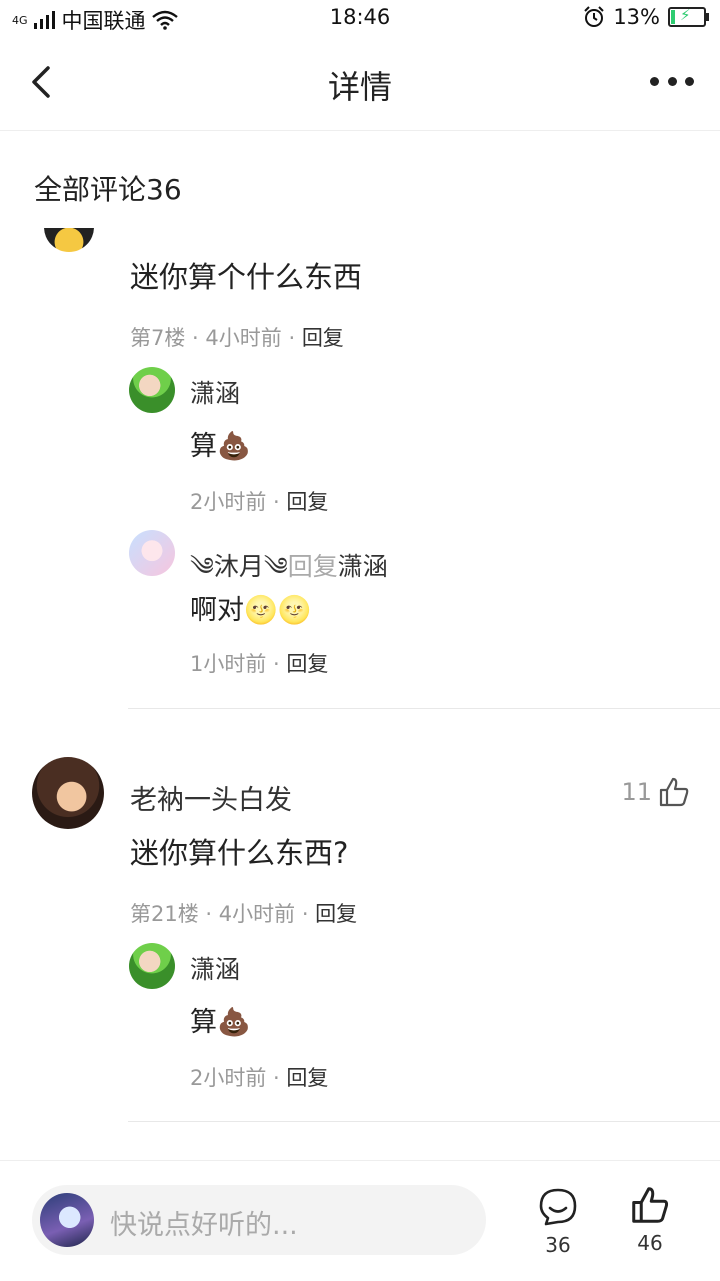  What do you see at coordinates (594, 16) in the screenshot?
I see `alarm-icon` at bounding box center [594, 16].